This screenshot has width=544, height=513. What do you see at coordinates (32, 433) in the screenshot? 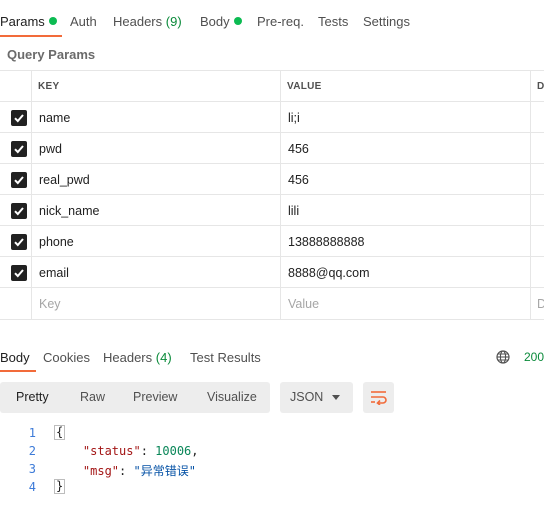
I see `line-number: 1` at bounding box center [32, 433].